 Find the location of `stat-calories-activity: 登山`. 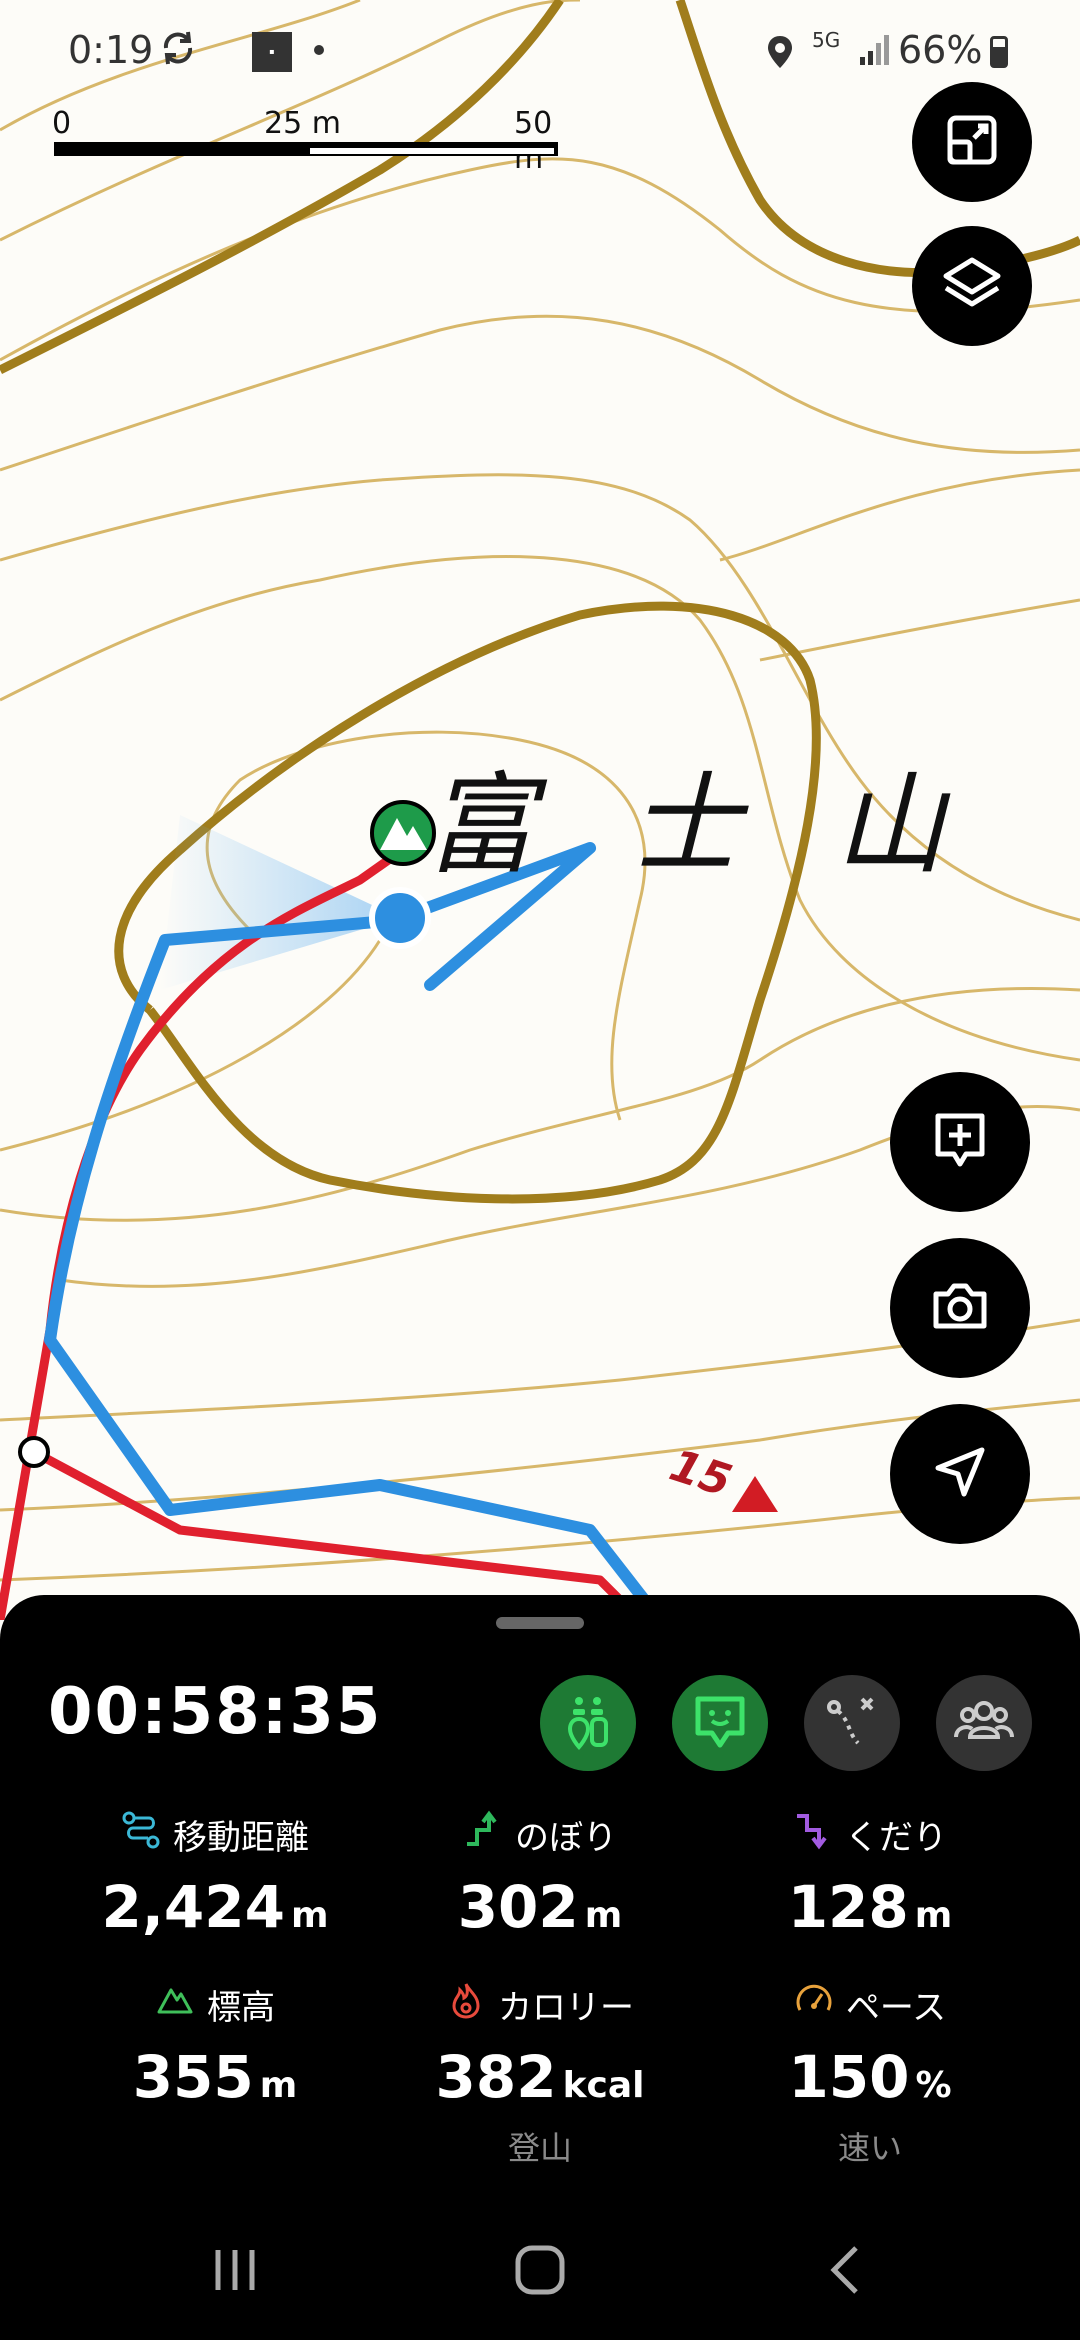

stat-calories-activity: 登山 is located at coordinates (539, 2148).